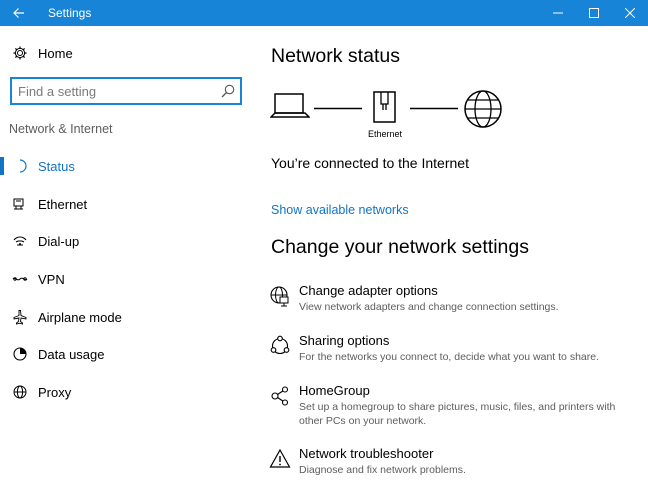 This screenshot has width=648, height=483. Describe the element at coordinates (126, 166) in the screenshot. I see `sidebar-item-status: Status` at that location.